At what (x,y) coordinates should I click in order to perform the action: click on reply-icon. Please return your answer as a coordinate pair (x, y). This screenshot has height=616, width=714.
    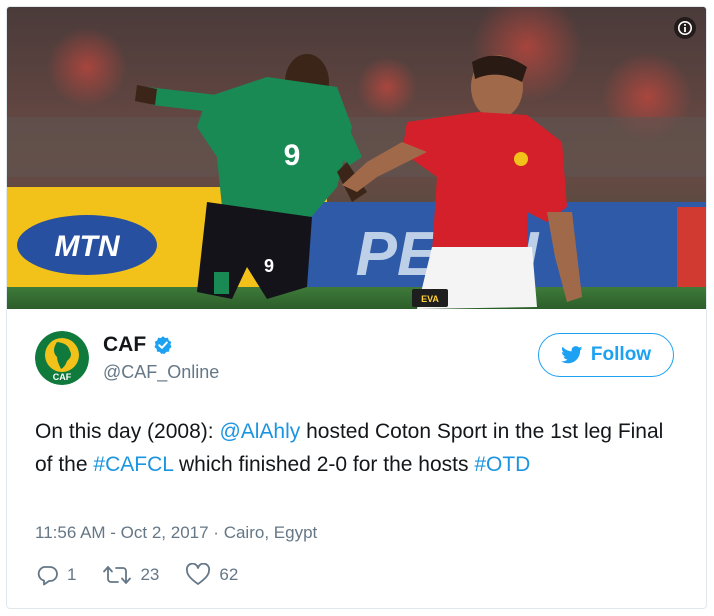
    Looking at the image, I should click on (47, 575).